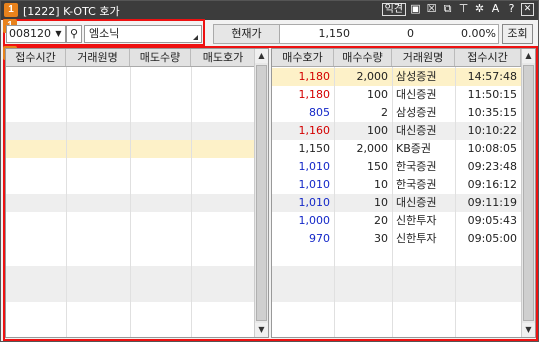 Image resolution: width=539 pixels, height=342 pixels. I want to click on buy-time-cell: 11:50:15, so click(492, 94).